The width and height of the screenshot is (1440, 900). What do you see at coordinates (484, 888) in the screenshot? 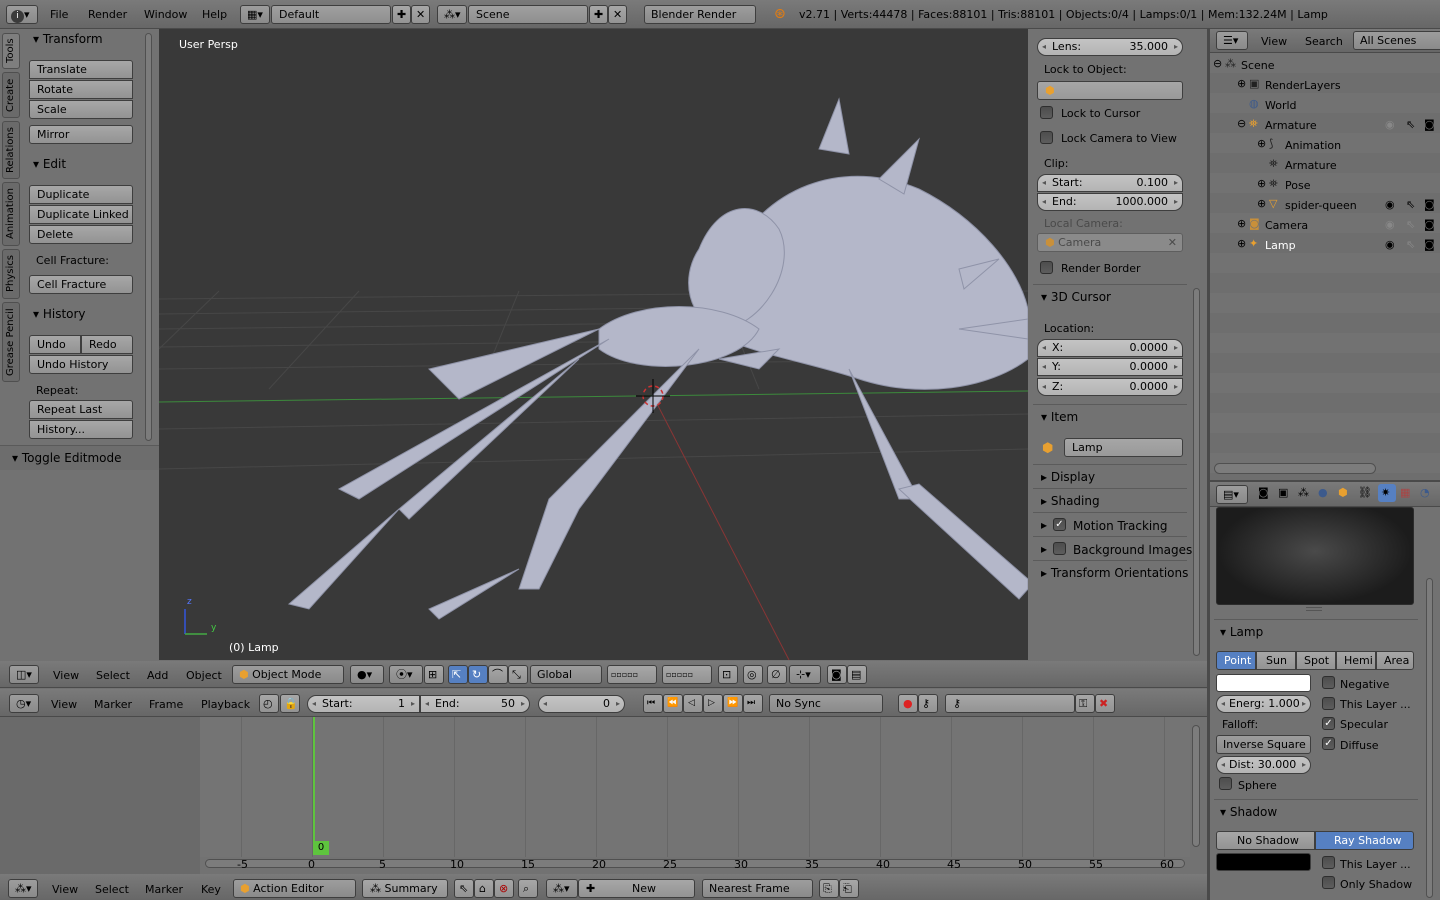
I see `show-hidden-icon: ⌂` at bounding box center [484, 888].